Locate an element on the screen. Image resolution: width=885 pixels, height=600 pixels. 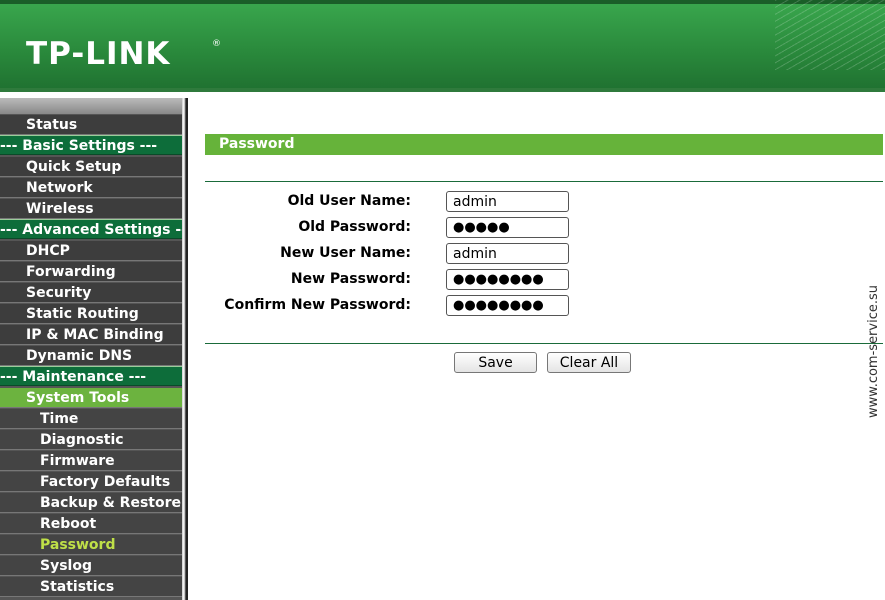
new-user-name-input is located at coordinates (507, 253).